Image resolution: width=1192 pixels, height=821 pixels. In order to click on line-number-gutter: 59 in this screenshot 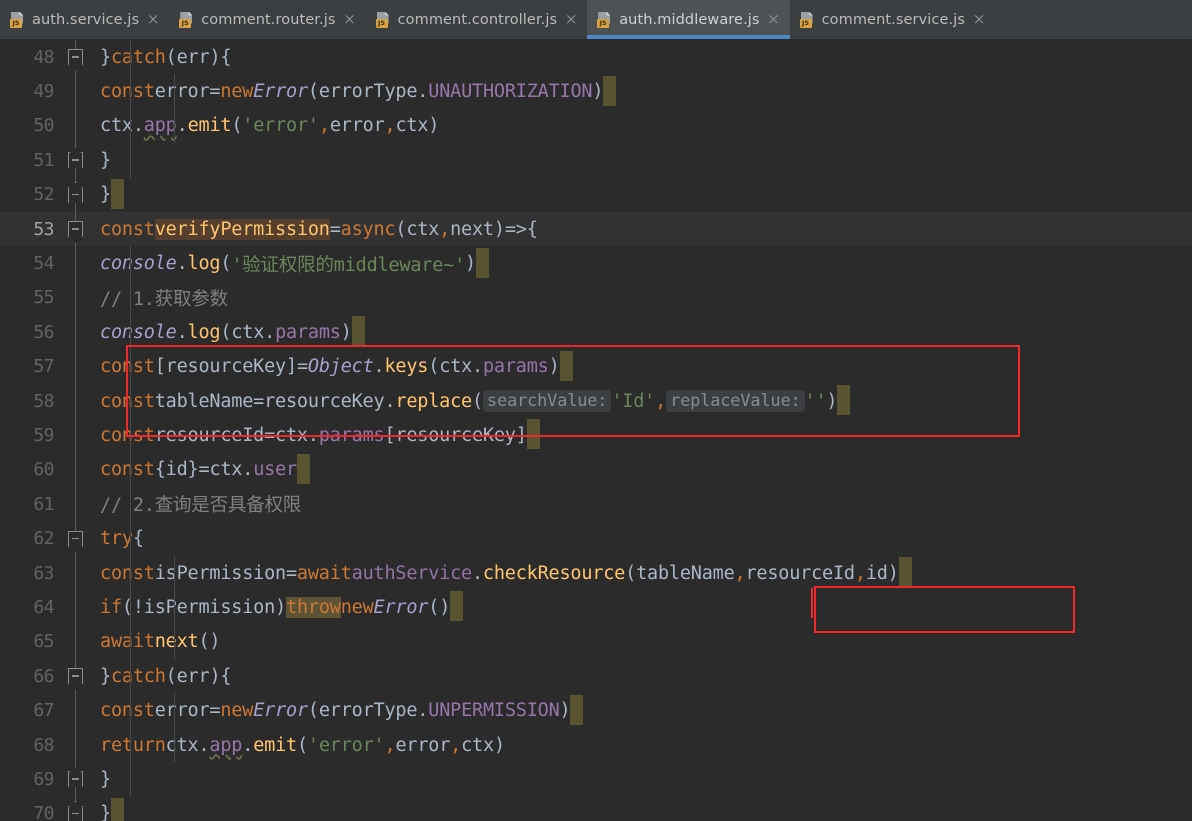, I will do `click(31, 435)`.